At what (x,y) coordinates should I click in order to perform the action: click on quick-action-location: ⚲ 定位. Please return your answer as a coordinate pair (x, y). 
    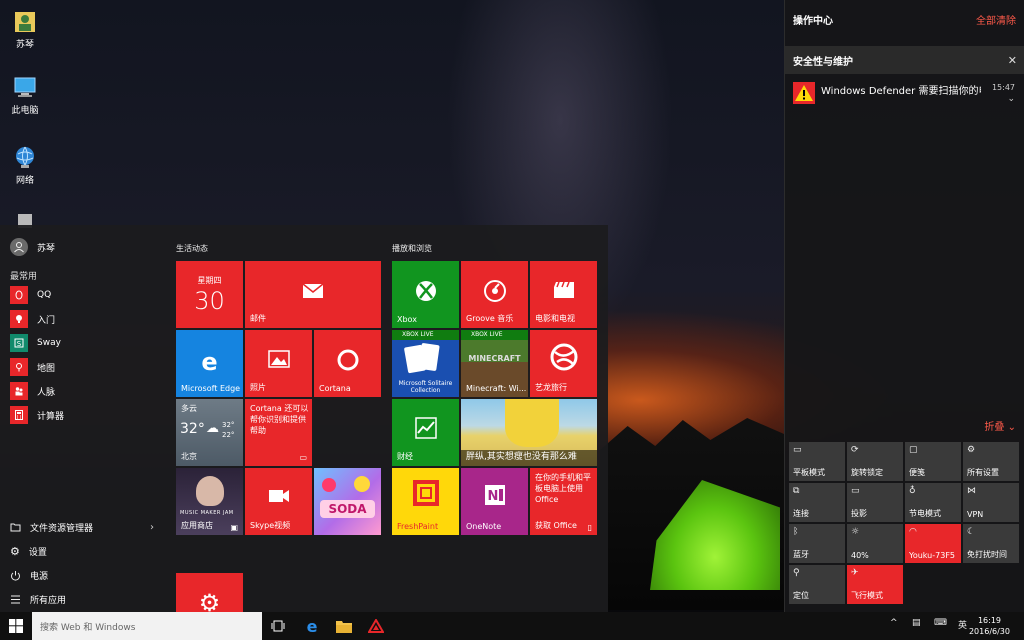
    Looking at the image, I should click on (817, 584).